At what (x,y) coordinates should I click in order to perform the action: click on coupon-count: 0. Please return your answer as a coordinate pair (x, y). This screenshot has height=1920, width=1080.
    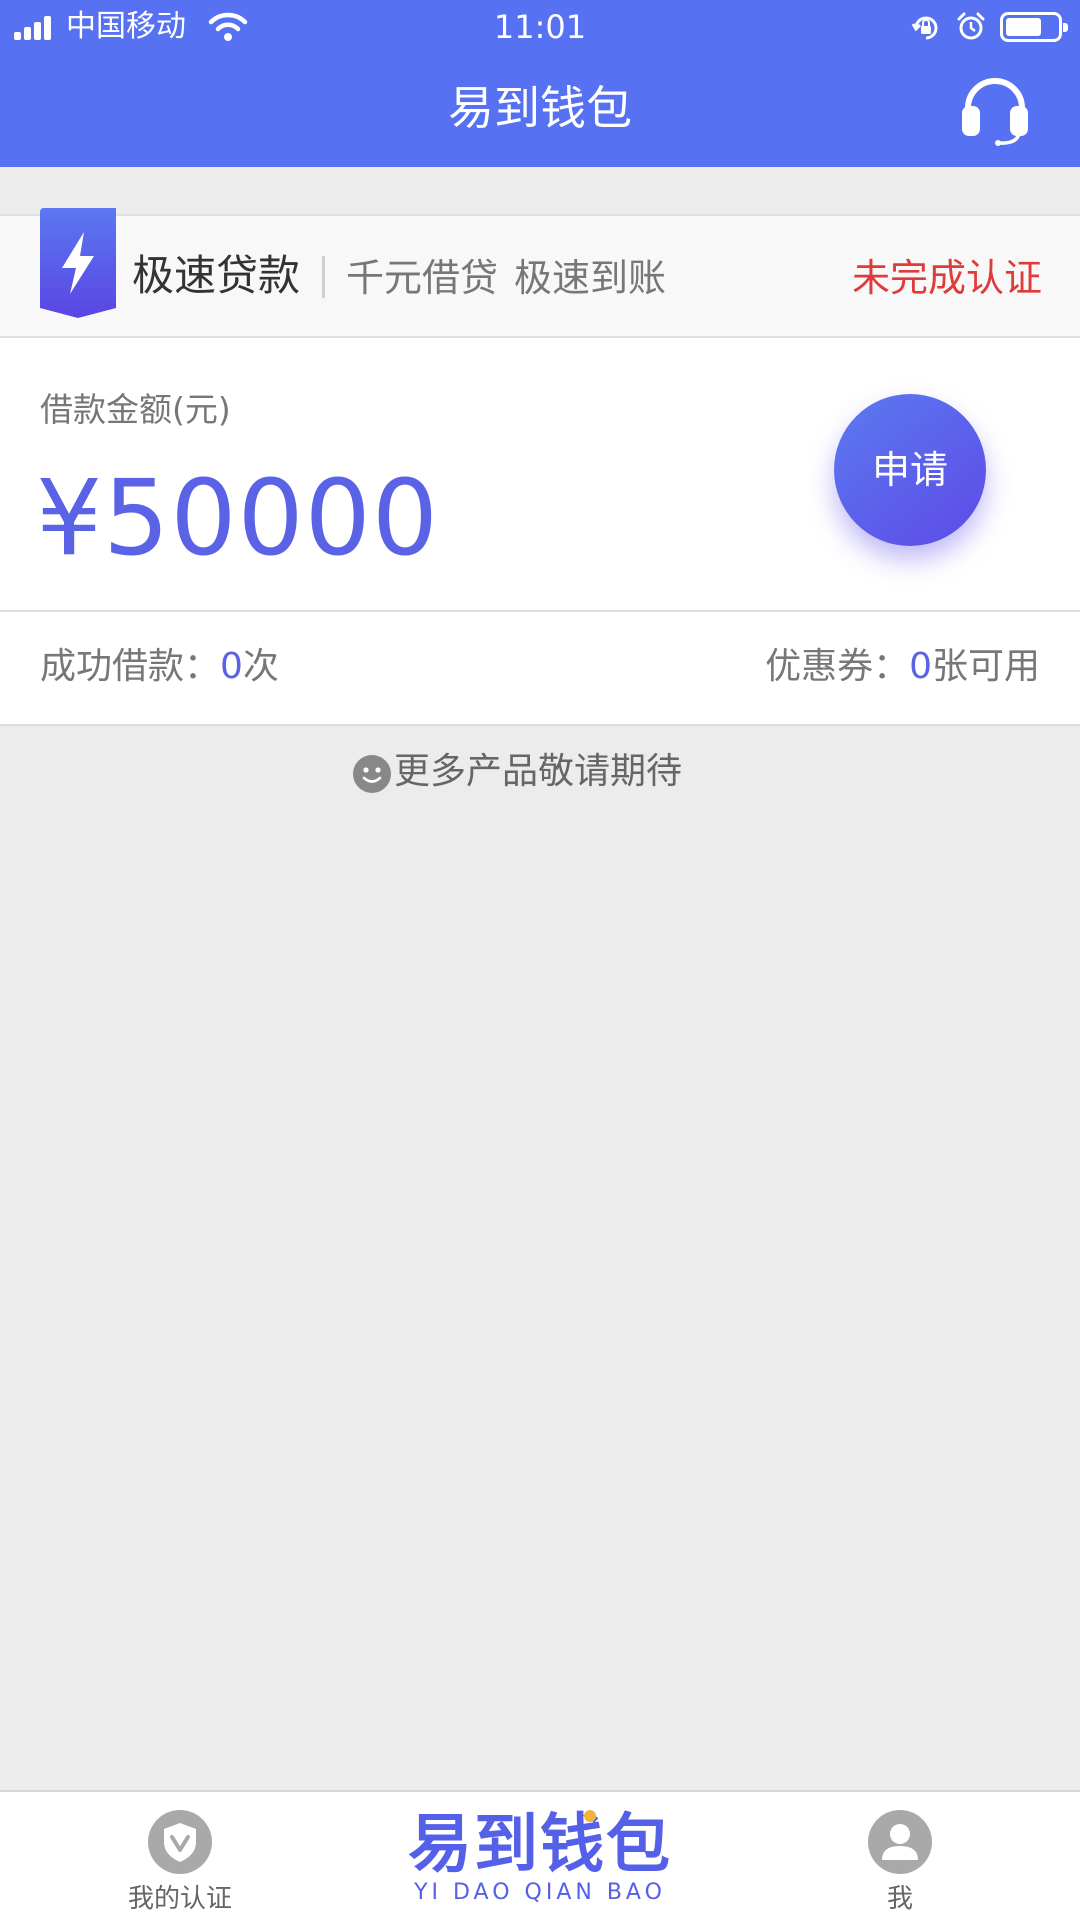
    Looking at the image, I should click on (920, 666).